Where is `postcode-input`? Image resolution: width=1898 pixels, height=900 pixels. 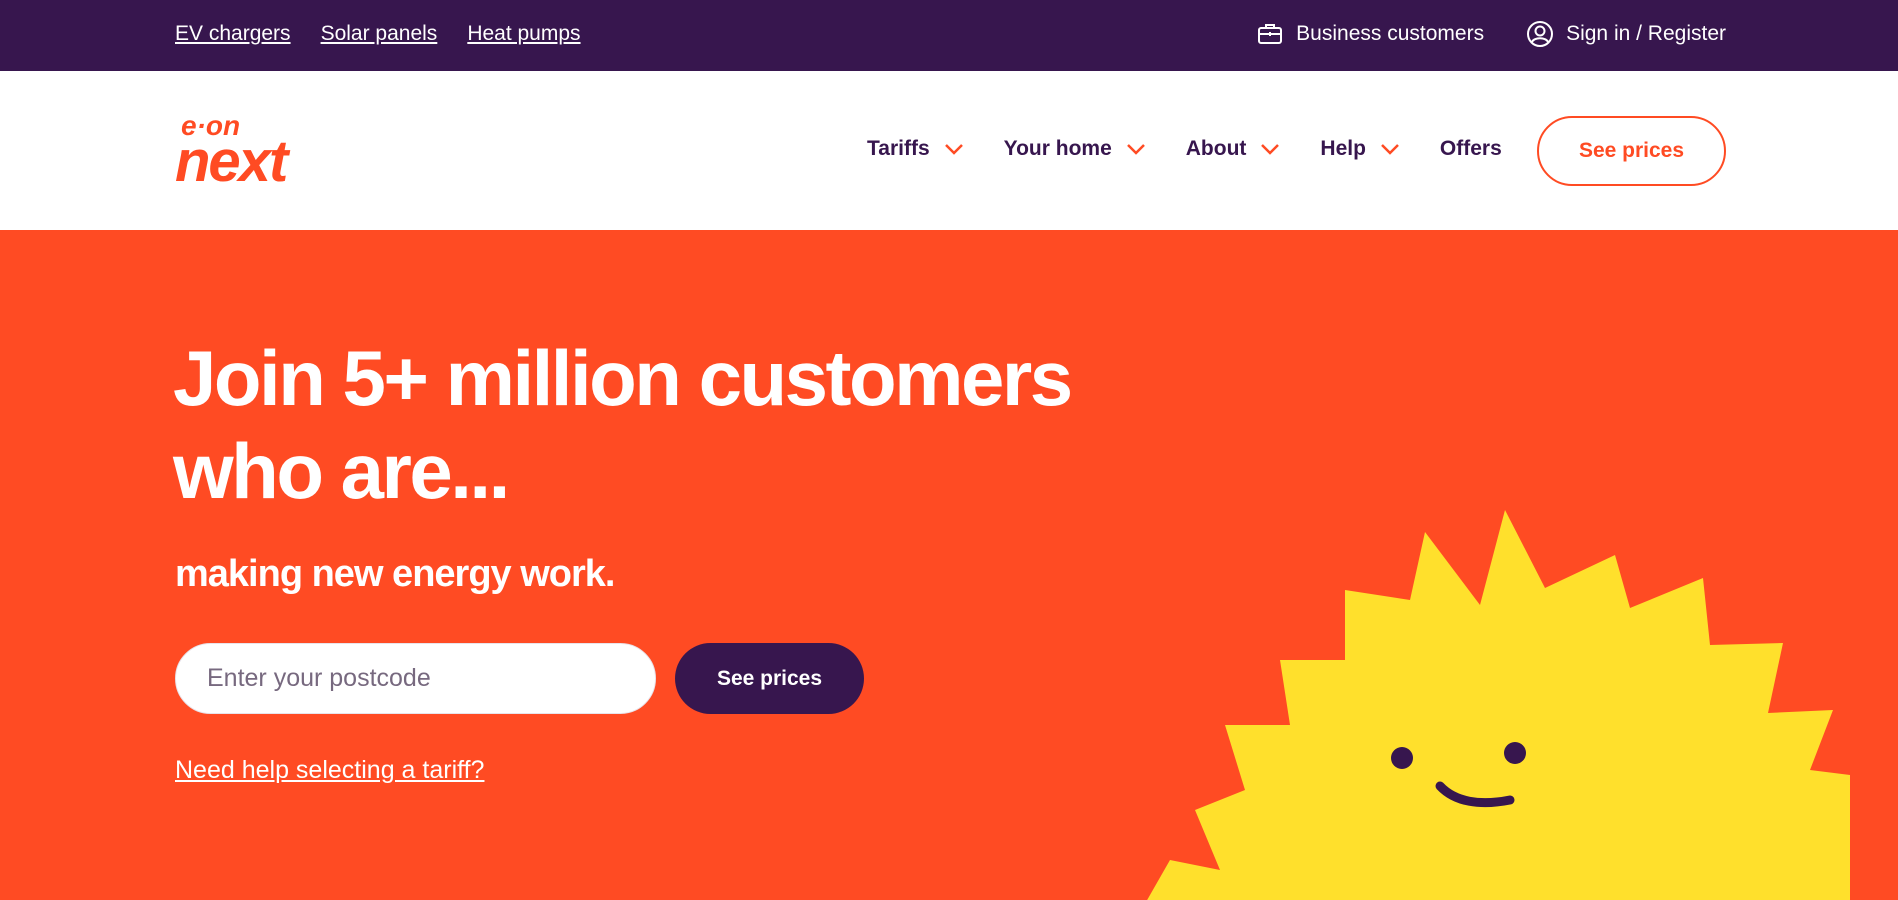 postcode-input is located at coordinates (415, 678).